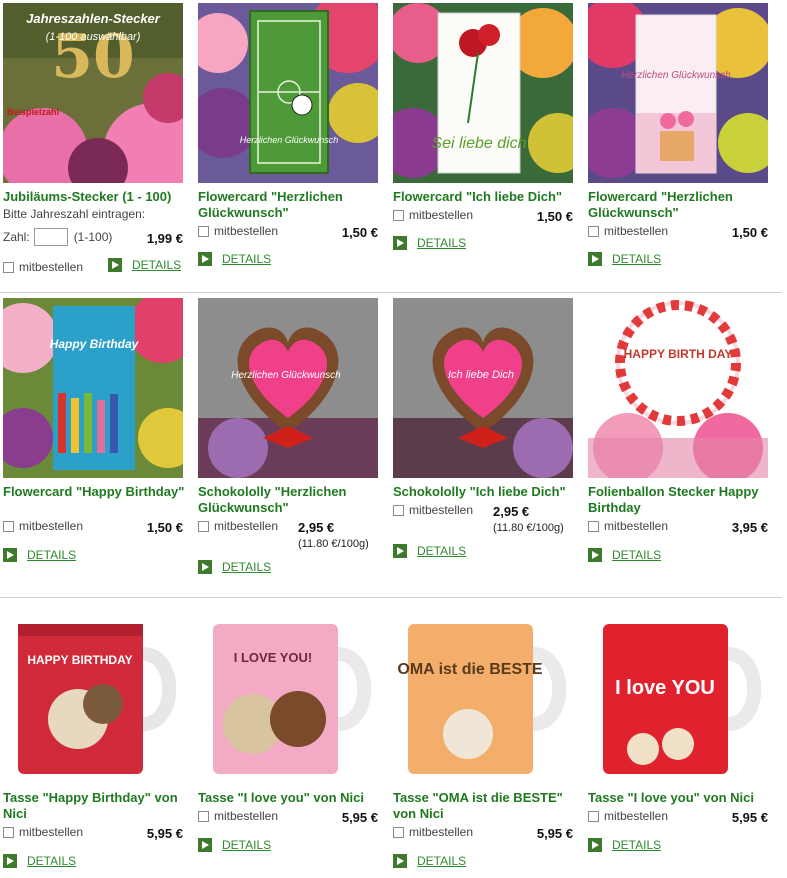  What do you see at coordinates (483, 694) in the screenshot?
I see `product-image: OMA ist die BESTE` at bounding box center [483, 694].